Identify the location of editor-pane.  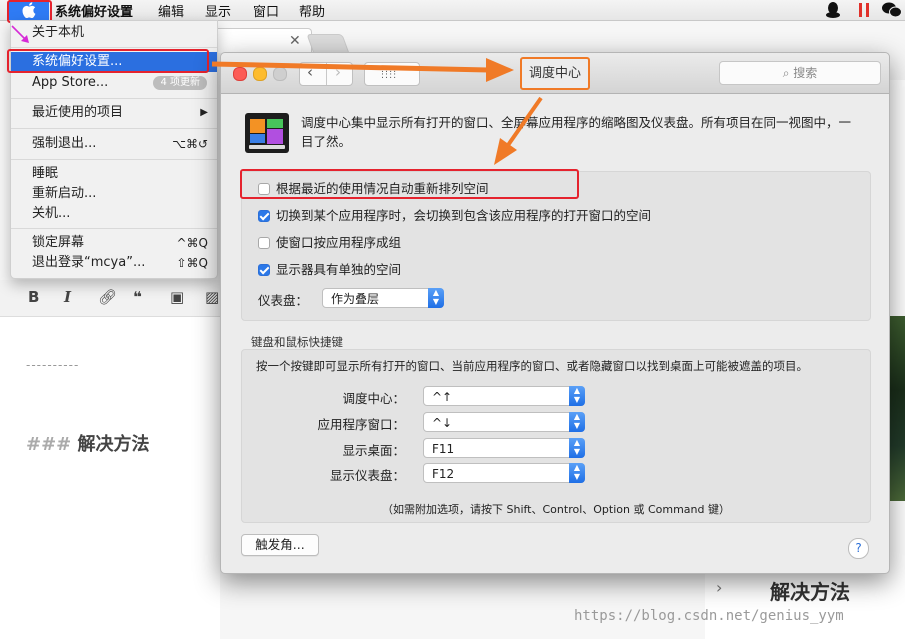
(110, 459).